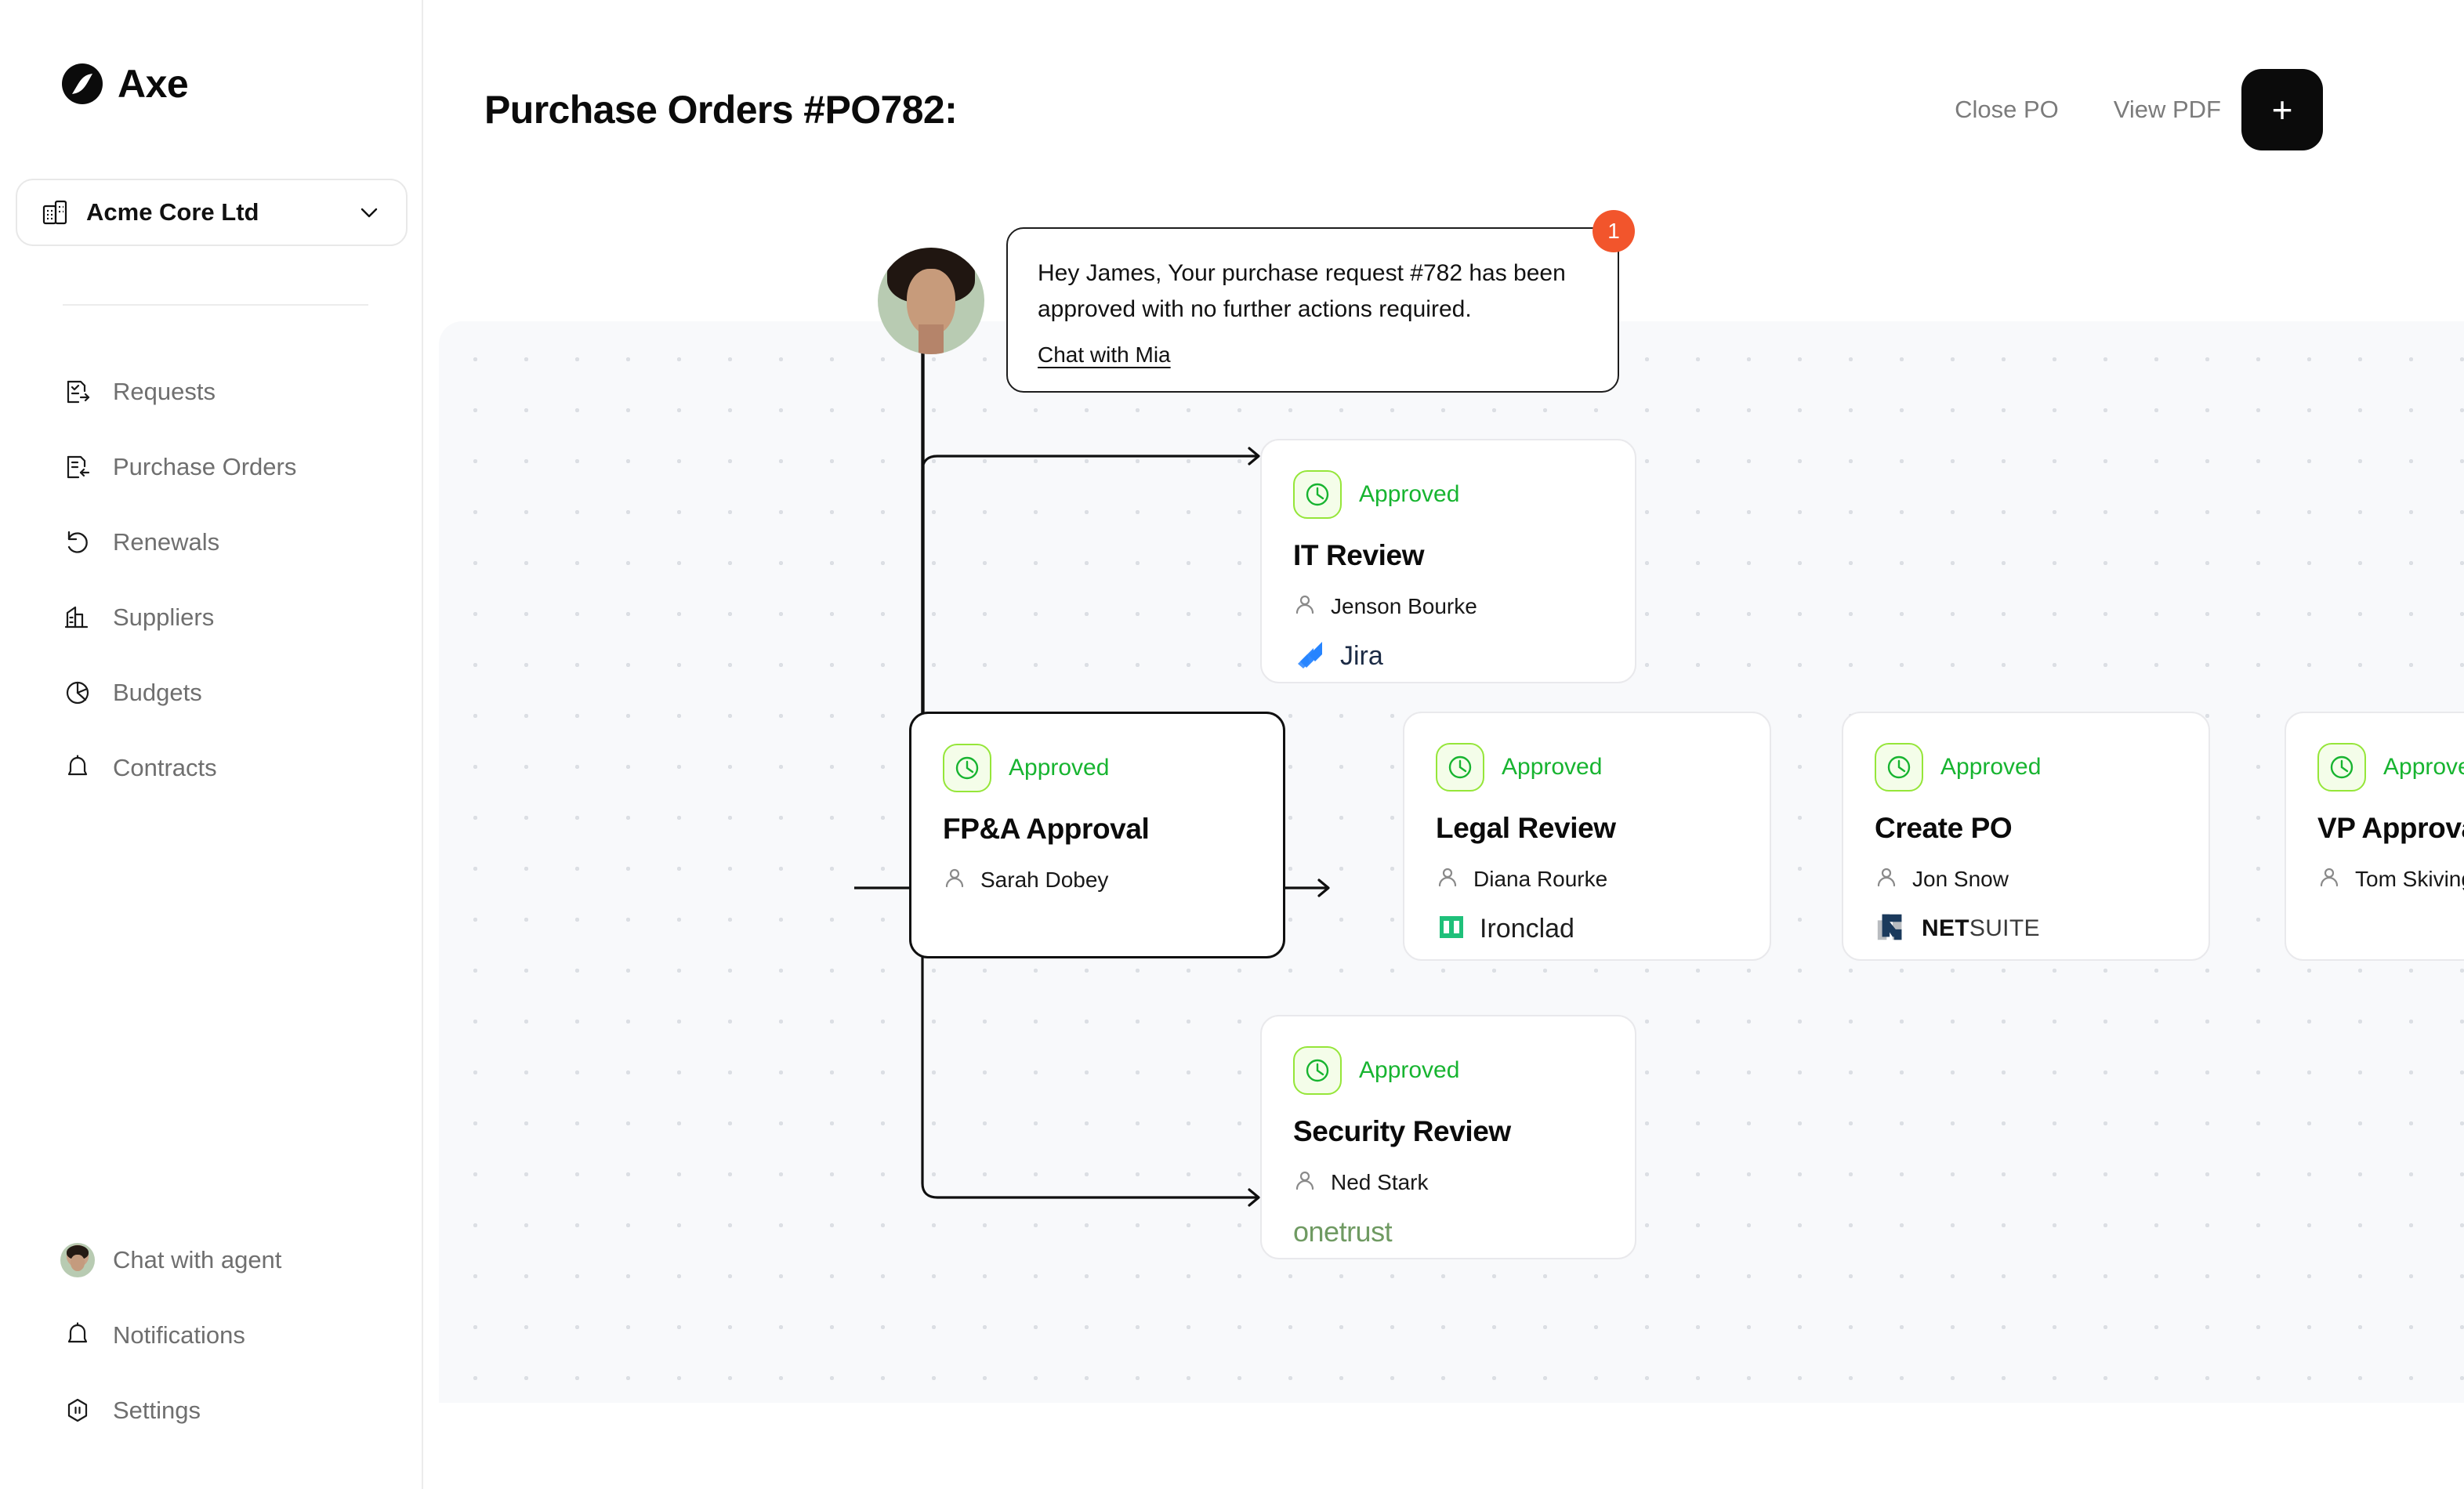 The width and height of the screenshot is (2464, 1489). Describe the element at coordinates (2167, 110) in the screenshot. I see `view-pdf-button: View PDF` at that location.